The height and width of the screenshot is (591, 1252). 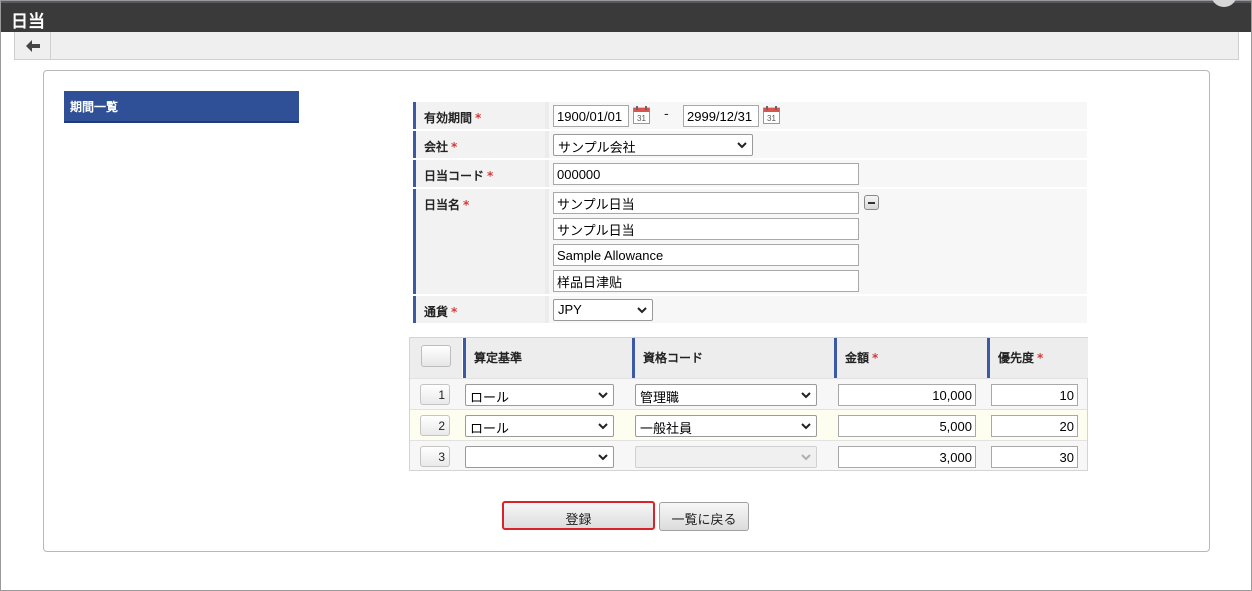 What do you see at coordinates (721, 116) in the screenshot?
I see `period-end-input` at bounding box center [721, 116].